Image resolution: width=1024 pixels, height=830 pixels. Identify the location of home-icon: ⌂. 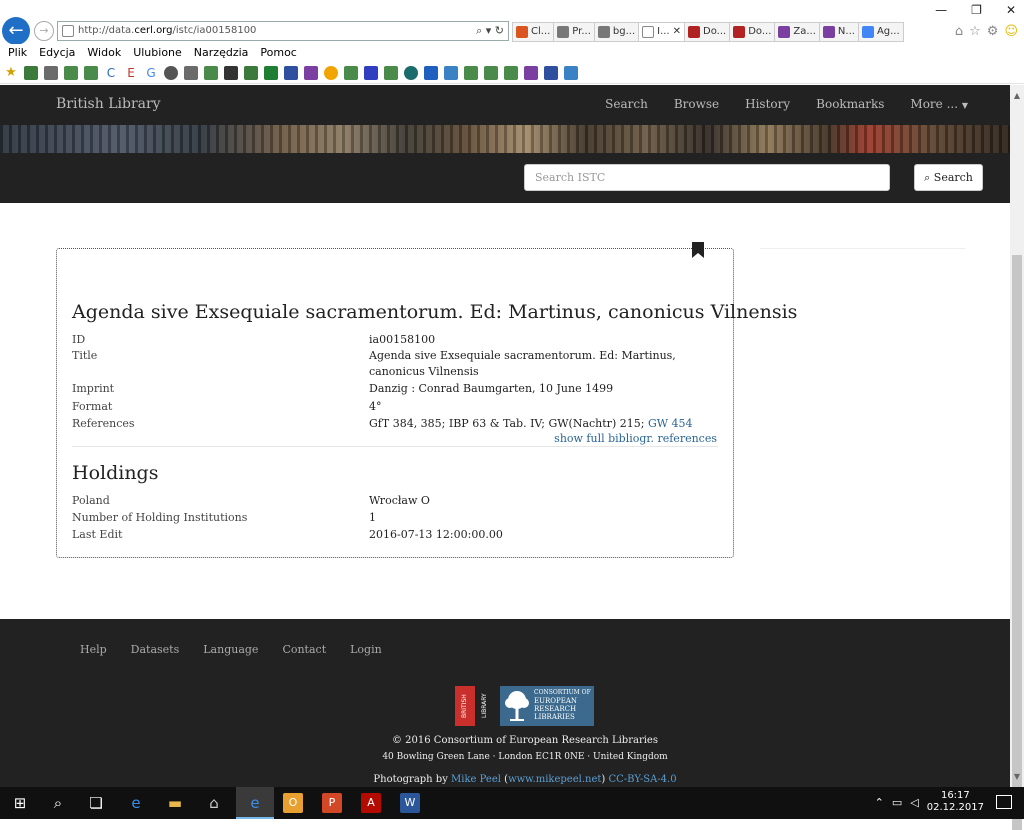
(959, 31).